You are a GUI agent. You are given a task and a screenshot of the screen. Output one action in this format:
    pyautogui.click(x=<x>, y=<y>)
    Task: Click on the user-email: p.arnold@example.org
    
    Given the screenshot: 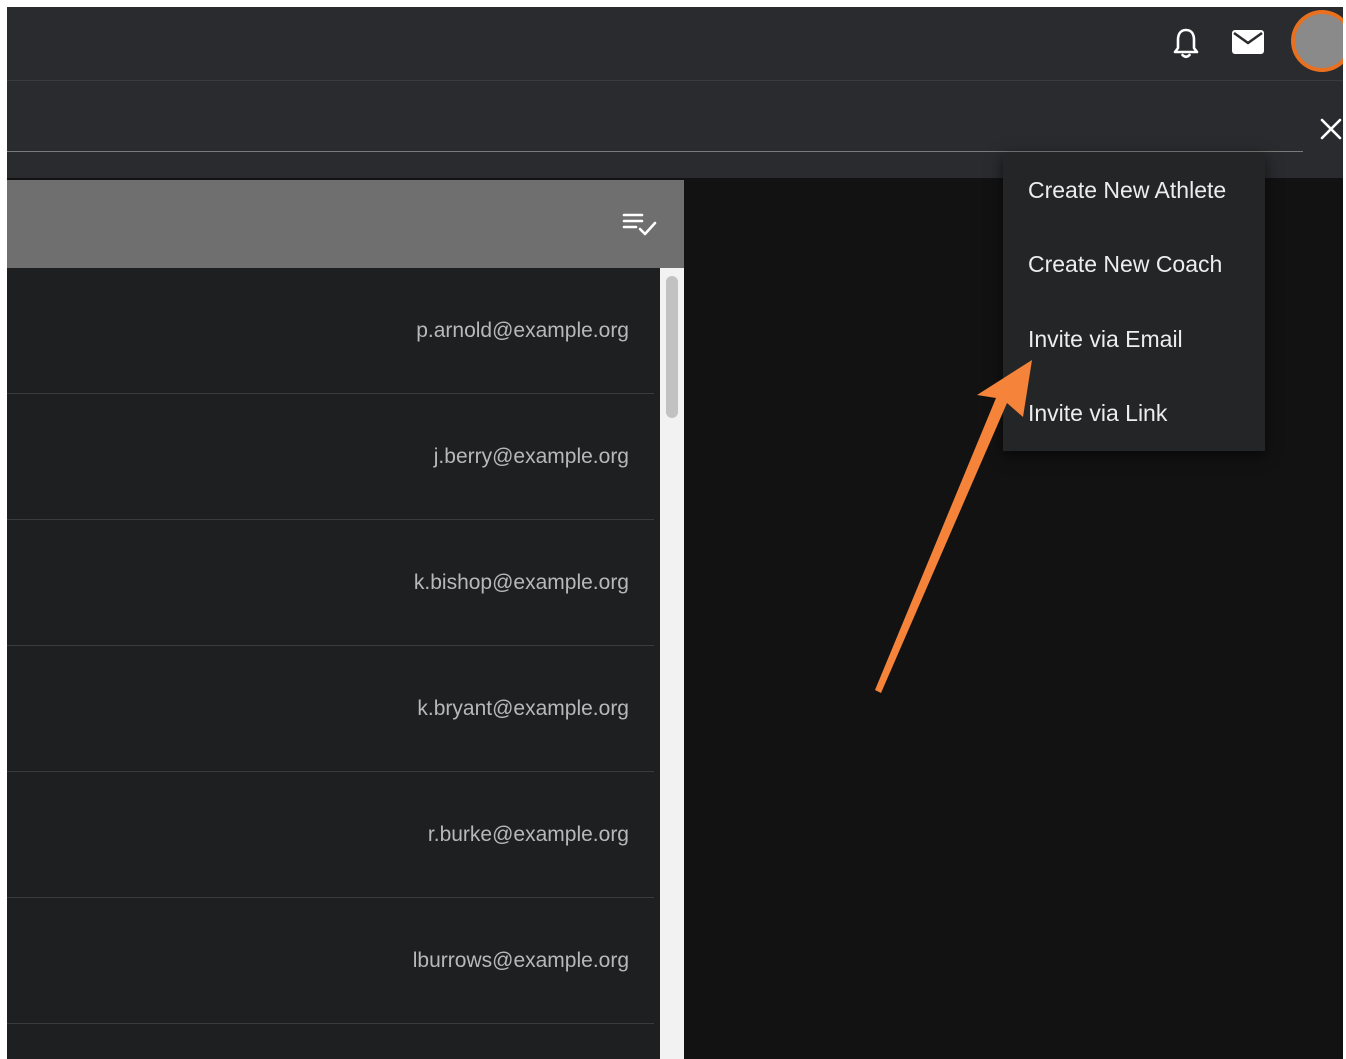 What is the action you would take?
    pyautogui.click(x=522, y=330)
    